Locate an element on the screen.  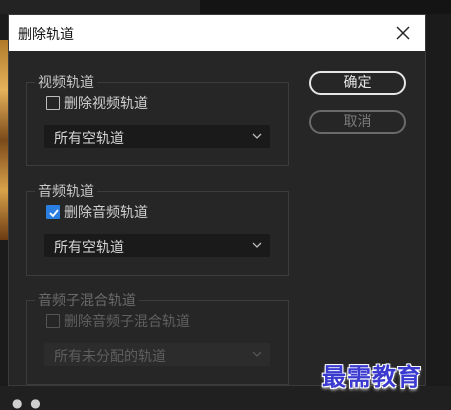
audio-tracks-select-value: 所有空轨道 is located at coordinates (89, 248).